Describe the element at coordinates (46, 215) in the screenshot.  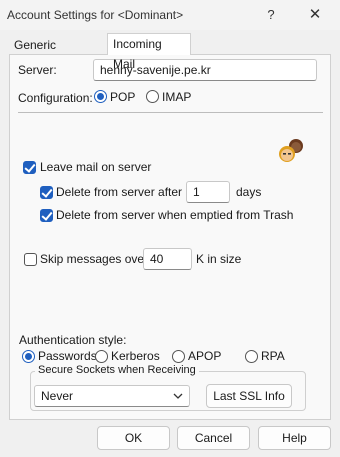
I see `delete-trash-checkbox` at that location.